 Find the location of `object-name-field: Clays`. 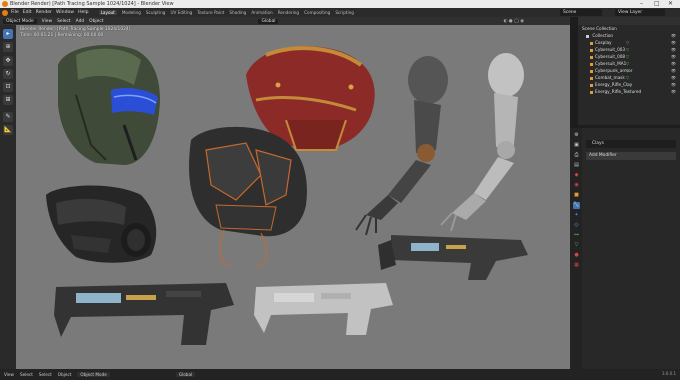

object-name-field: Clays is located at coordinates (631, 144).